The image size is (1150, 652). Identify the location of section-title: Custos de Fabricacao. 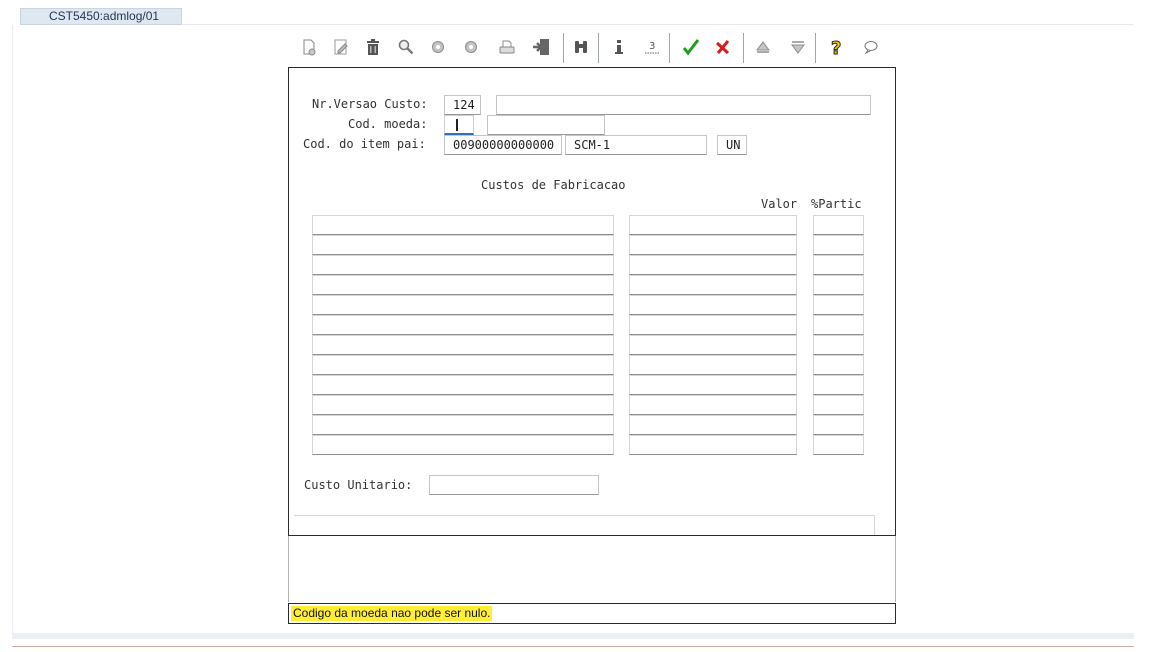
(553, 185).